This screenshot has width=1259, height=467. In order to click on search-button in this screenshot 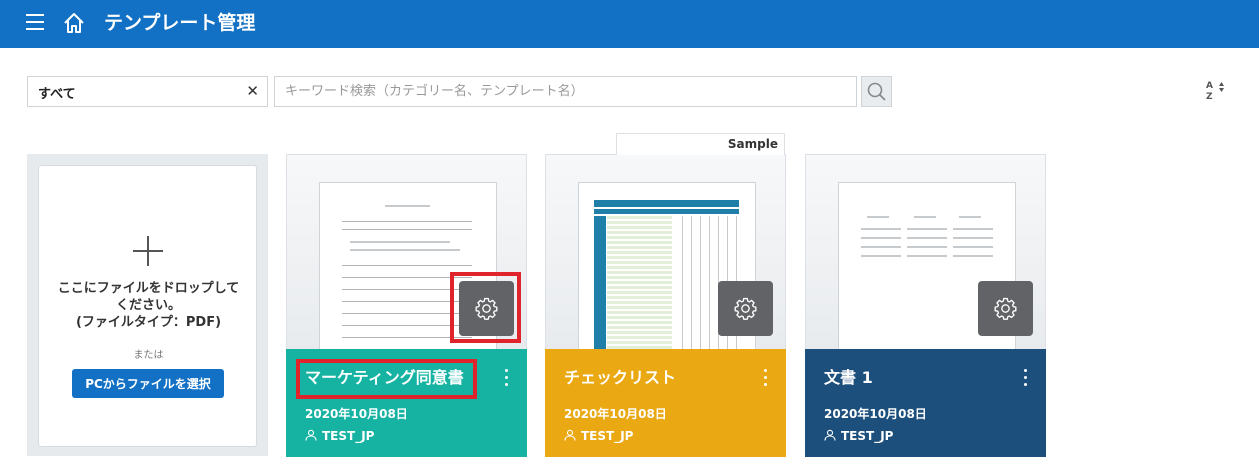, I will do `click(876, 91)`.